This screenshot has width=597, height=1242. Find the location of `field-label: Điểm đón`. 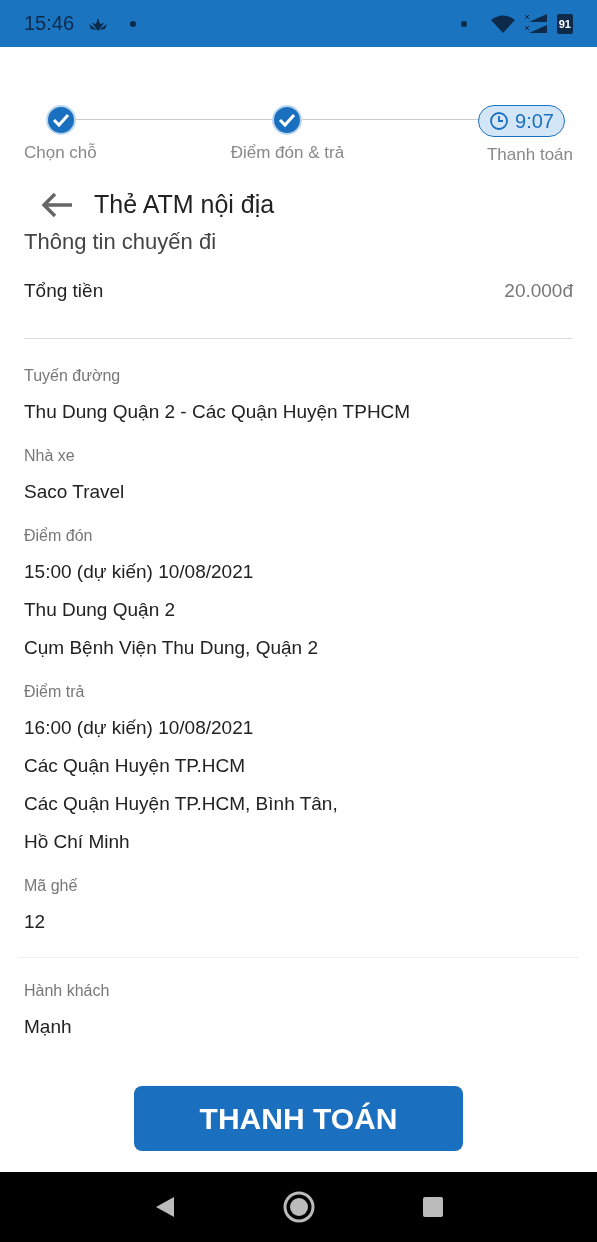

field-label: Điểm đón is located at coordinates (59, 536).